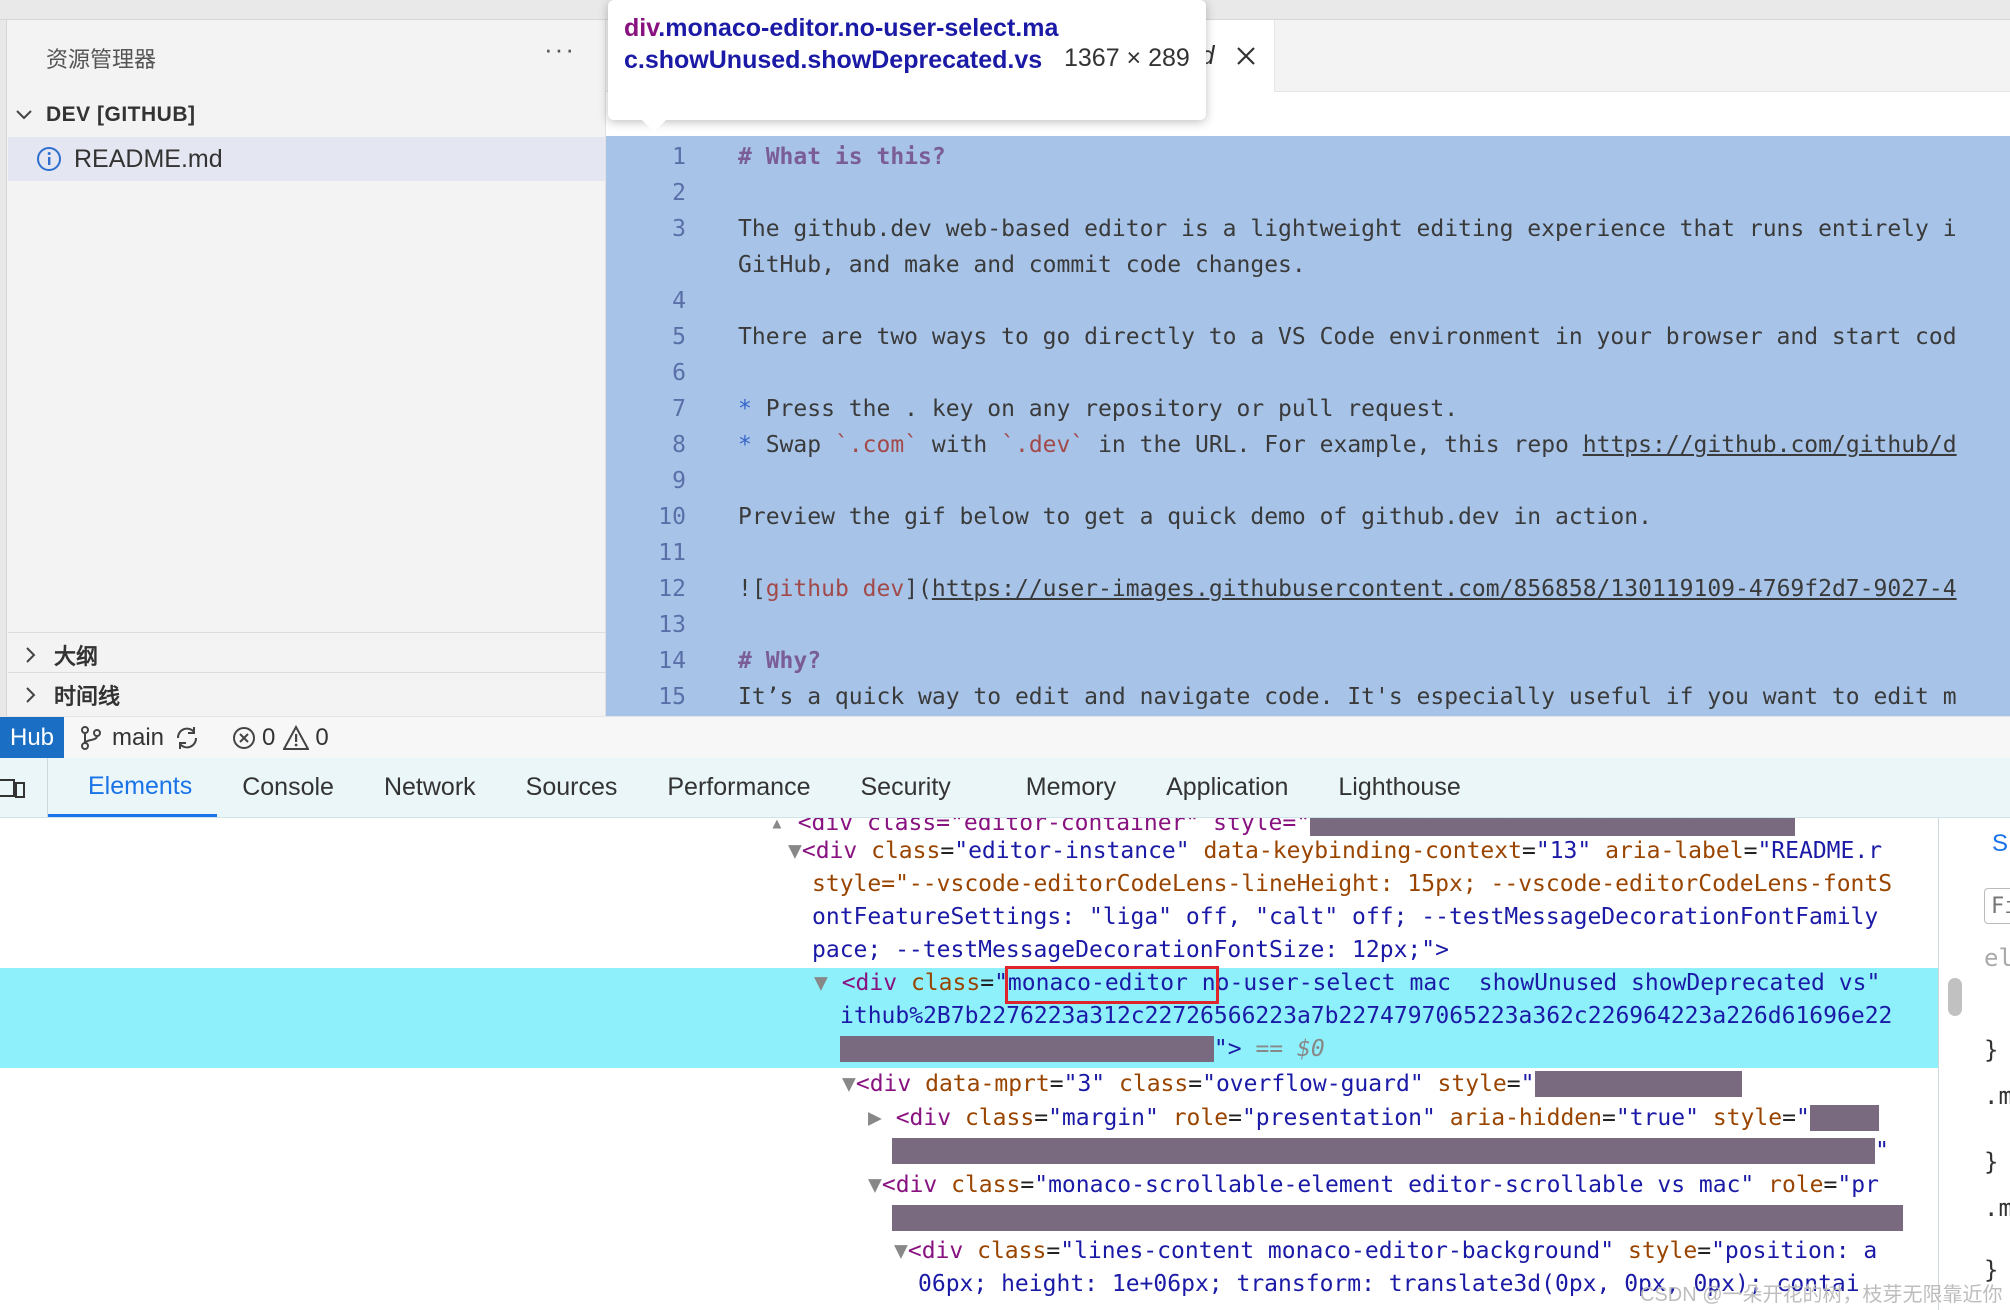  I want to click on annotation-red-box, so click(1112, 985).